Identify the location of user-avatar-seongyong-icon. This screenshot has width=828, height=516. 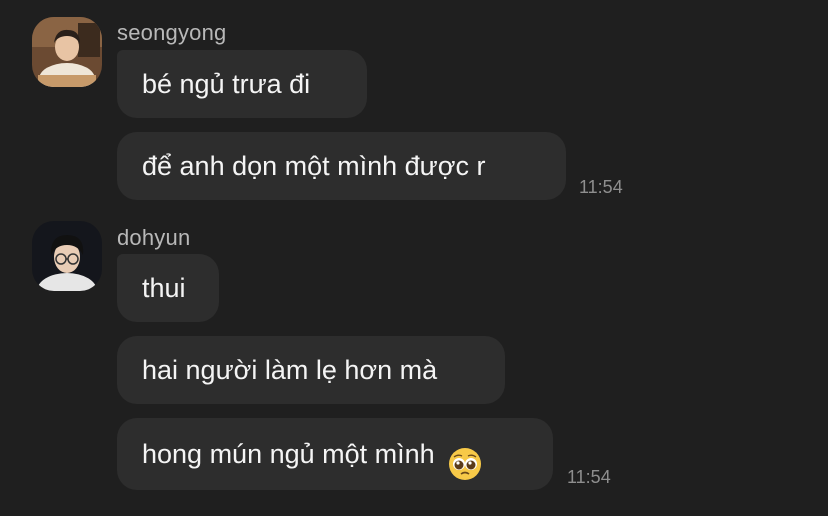
(67, 52).